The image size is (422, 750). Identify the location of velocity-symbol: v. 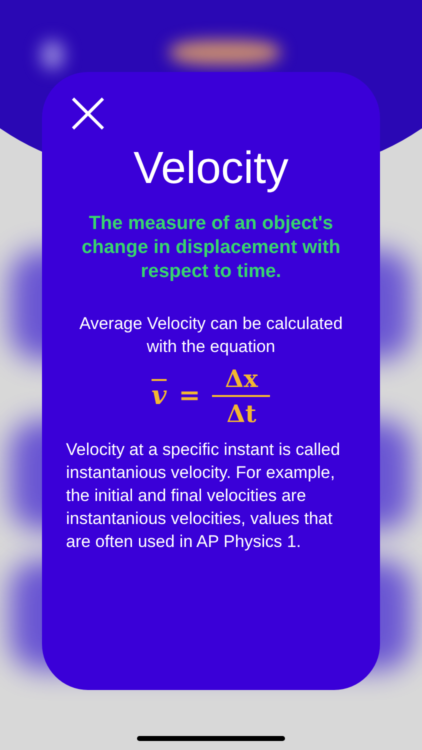
(159, 396).